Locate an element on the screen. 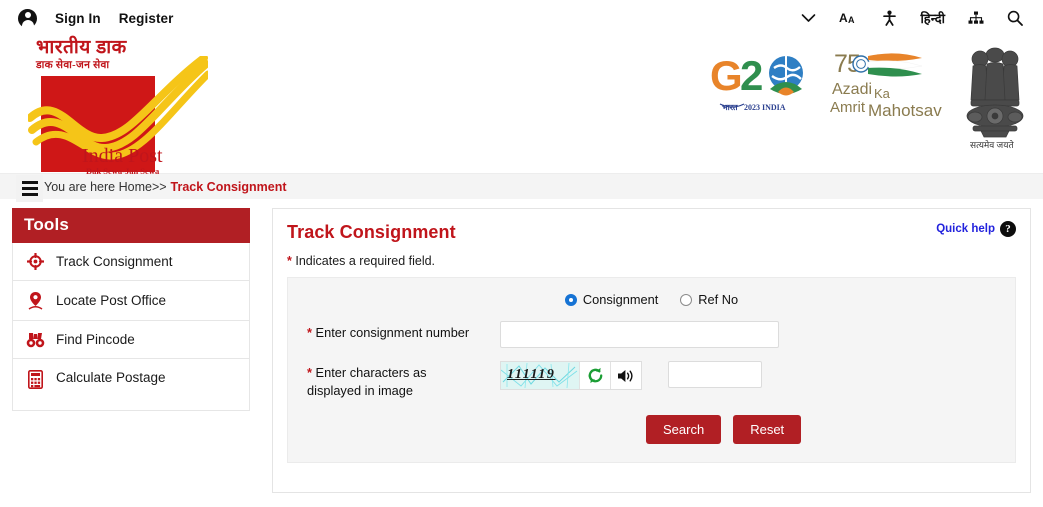 The width and height of the screenshot is (1043, 507). radio-ref-no-label: Ref No is located at coordinates (718, 299).